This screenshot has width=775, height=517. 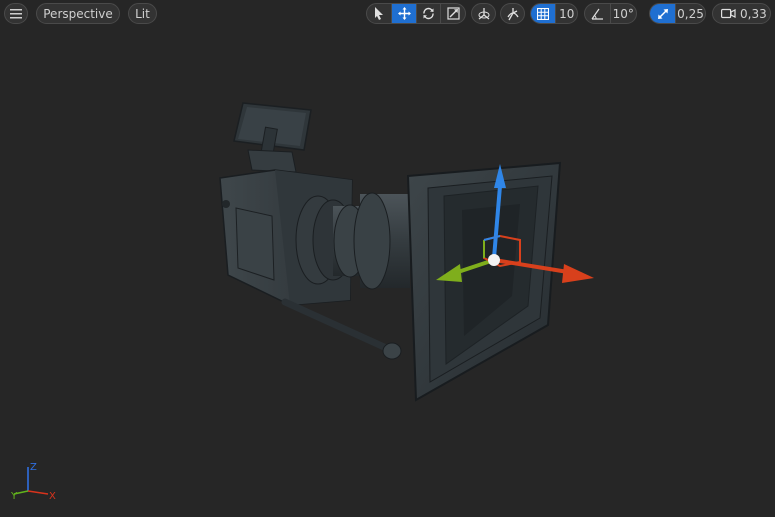 I want to click on rotate-icon, so click(x=428, y=13).